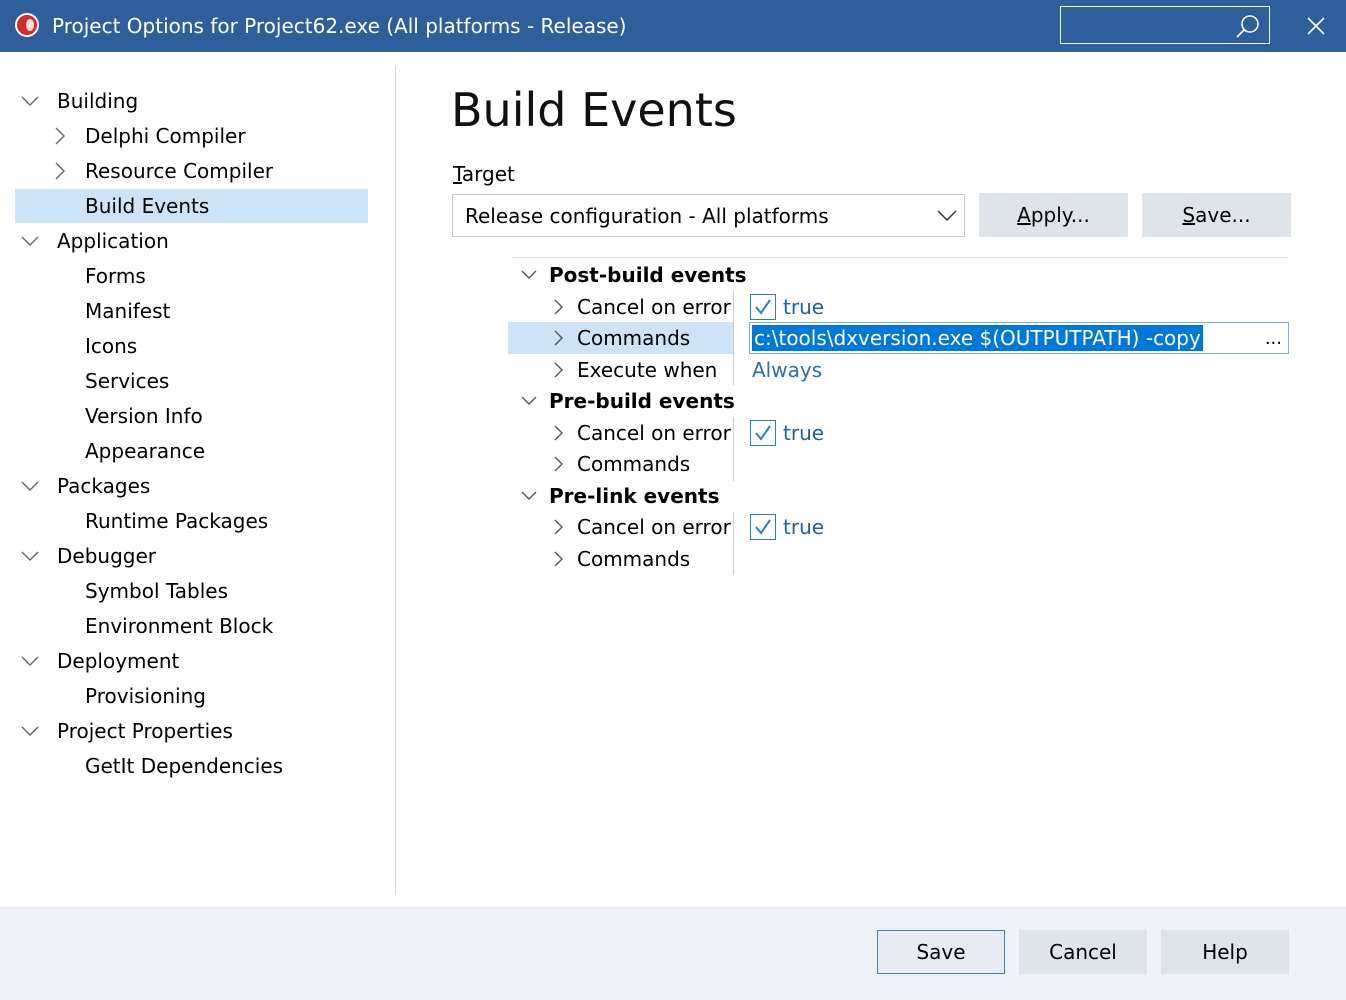  Describe the element at coordinates (177, 521) in the screenshot. I see `tree-item-label: Runtime Packages` at that location.